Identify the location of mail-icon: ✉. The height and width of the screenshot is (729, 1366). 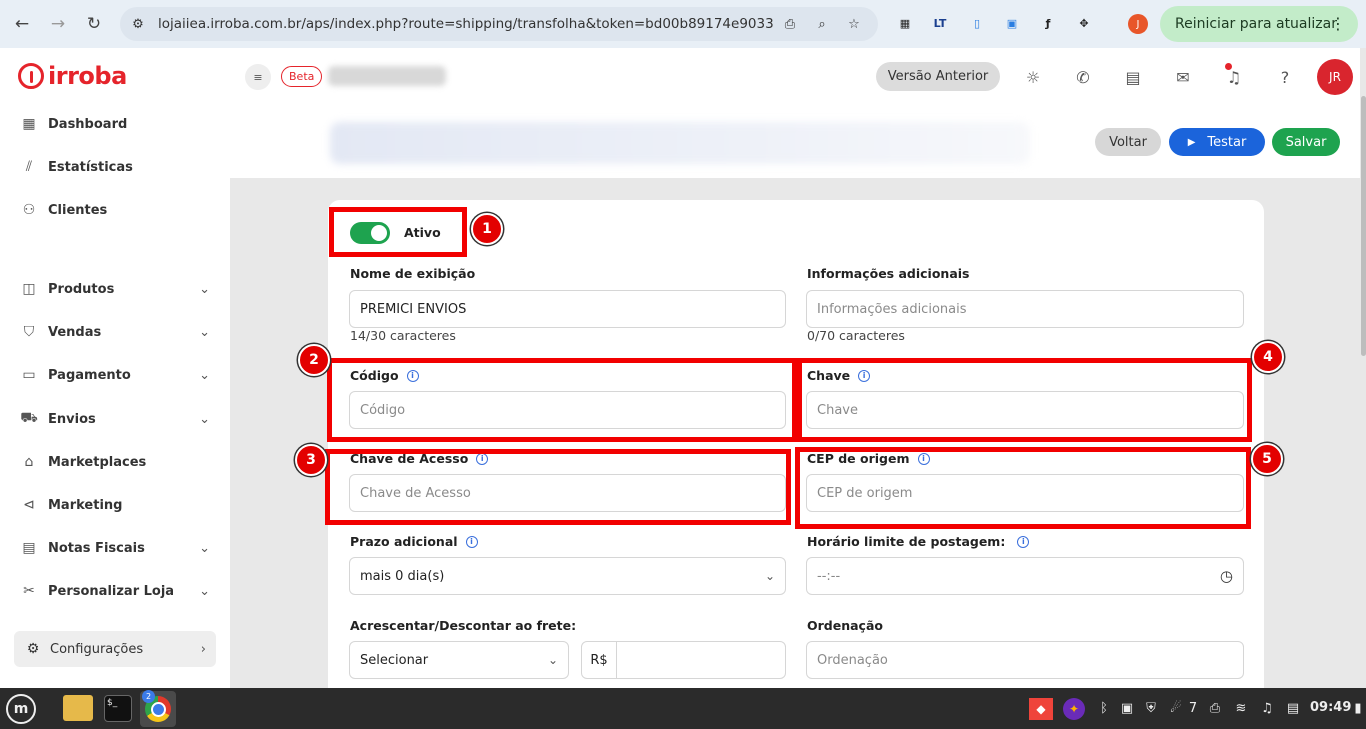
(1183, 77).